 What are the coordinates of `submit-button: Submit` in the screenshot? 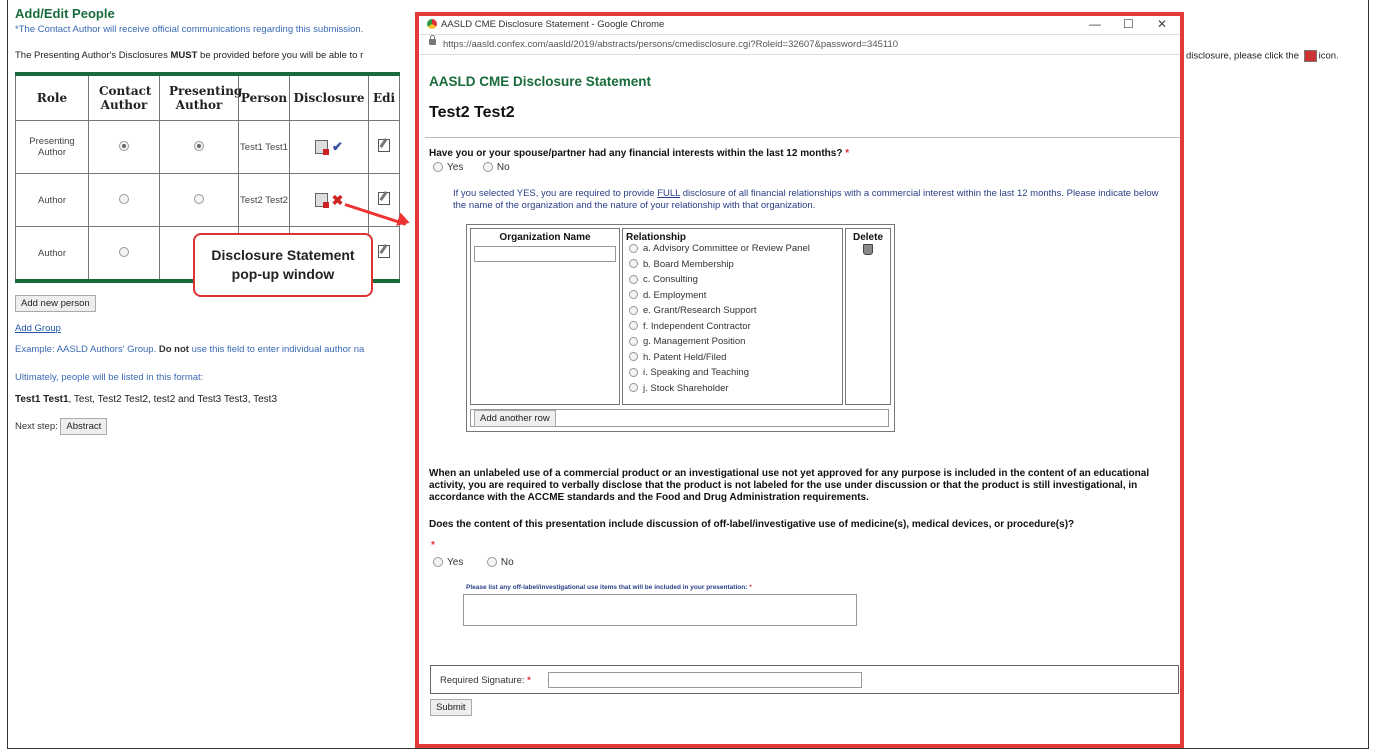 It's located at (451, 707).